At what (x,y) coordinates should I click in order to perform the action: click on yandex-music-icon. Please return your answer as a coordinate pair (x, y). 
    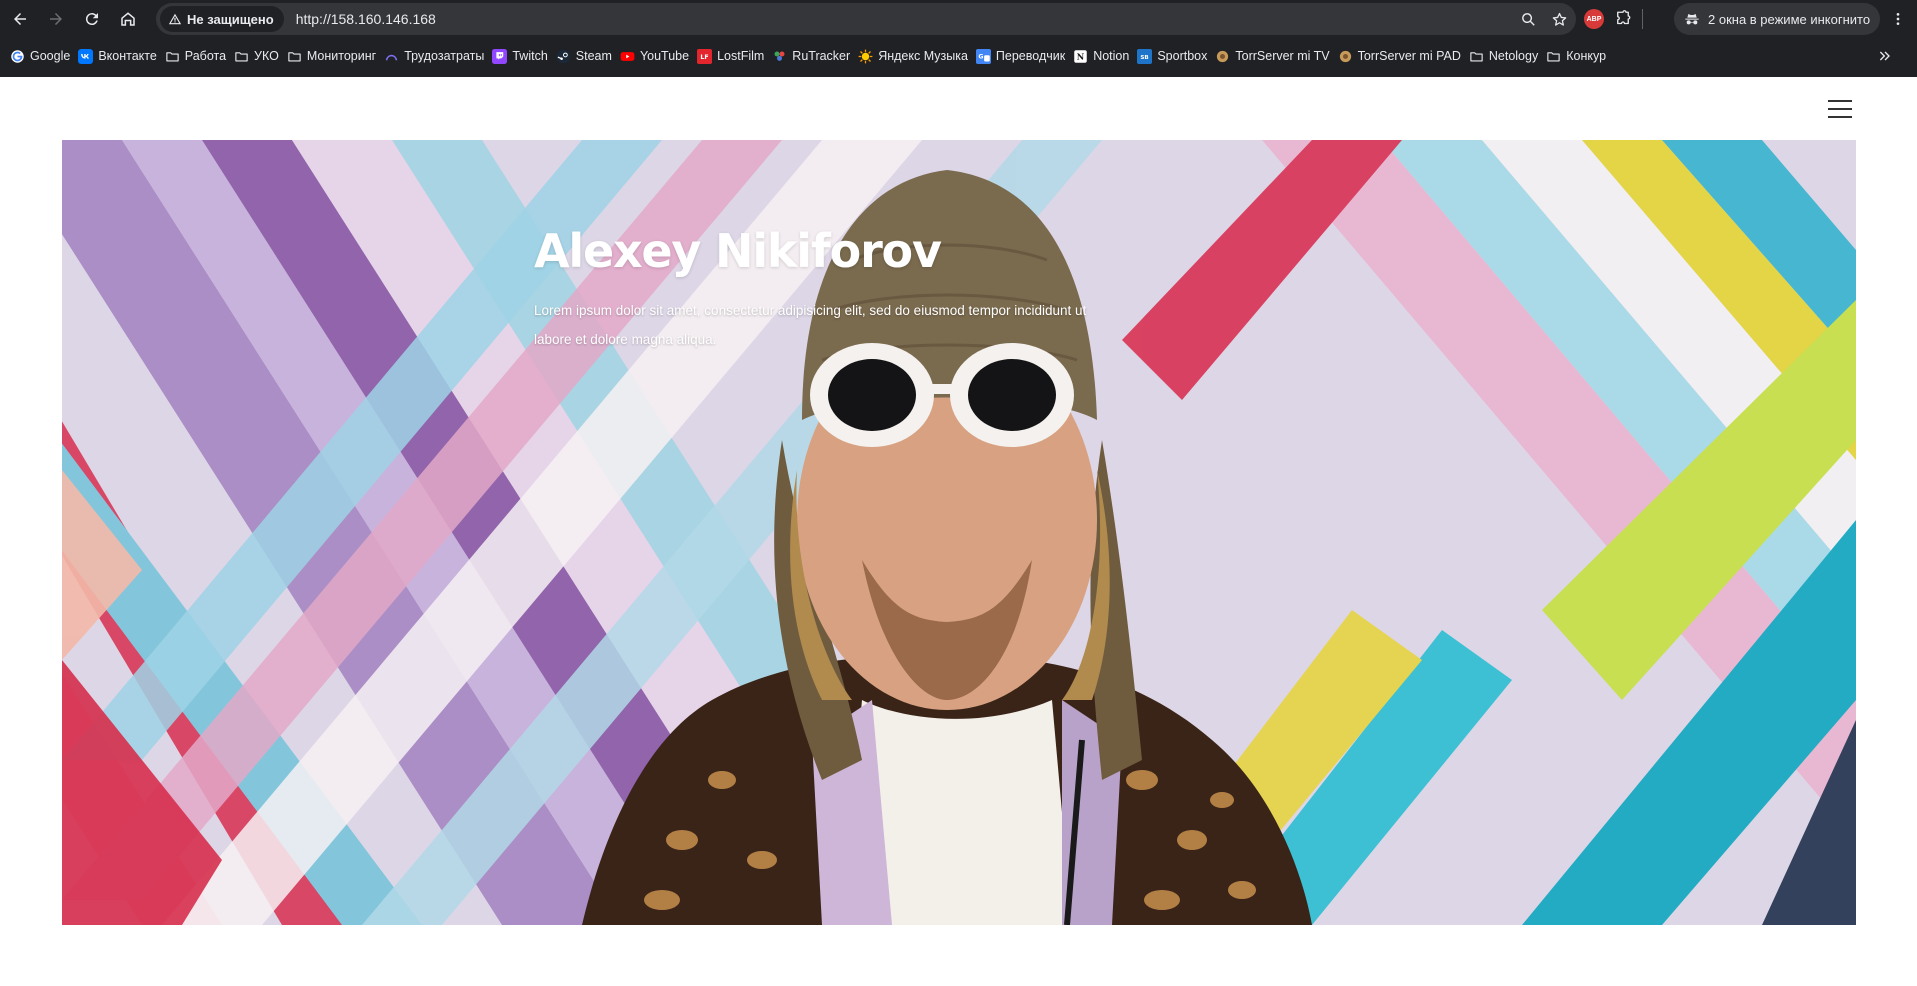
    Looking at the image, I should click on (865, 56).